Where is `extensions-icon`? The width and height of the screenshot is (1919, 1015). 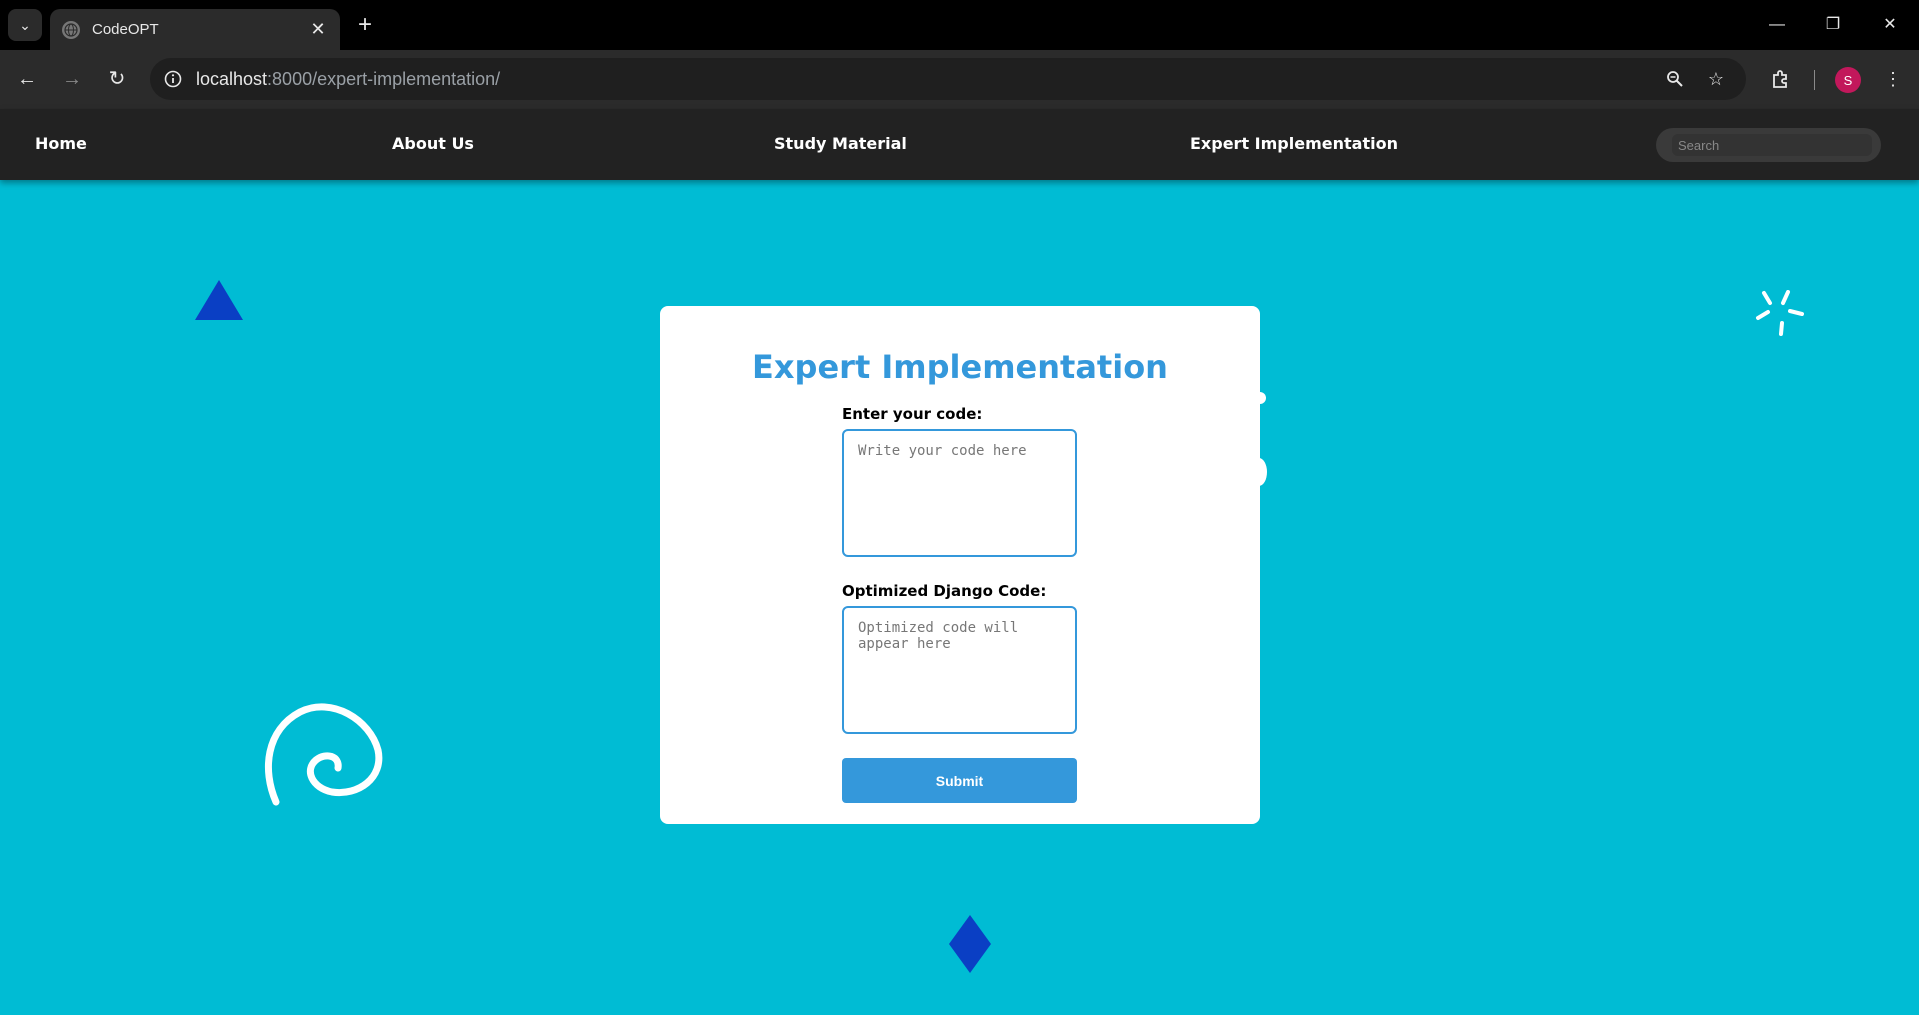 extensions-icon is located at coordinates (1781, 79).